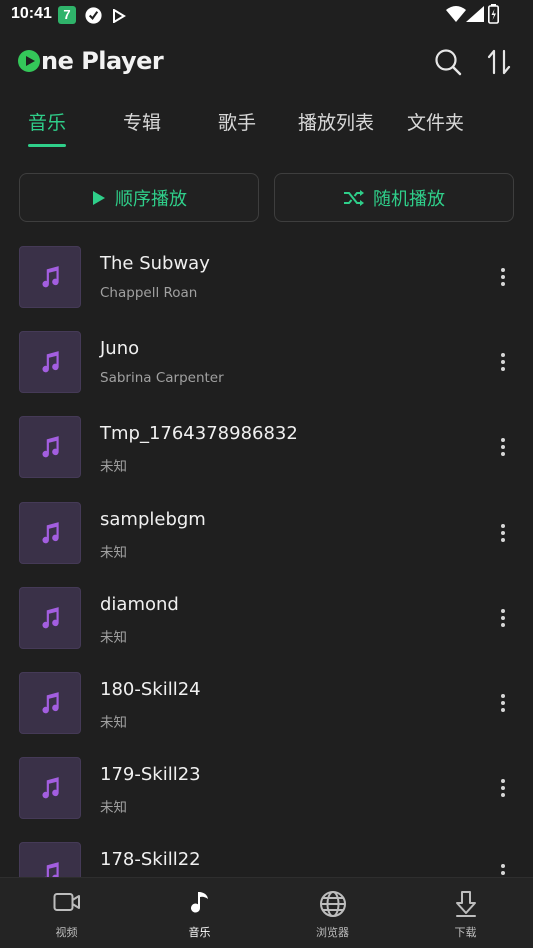 The image size is (533, 948). I want to click on search-button, so click(448, 62).